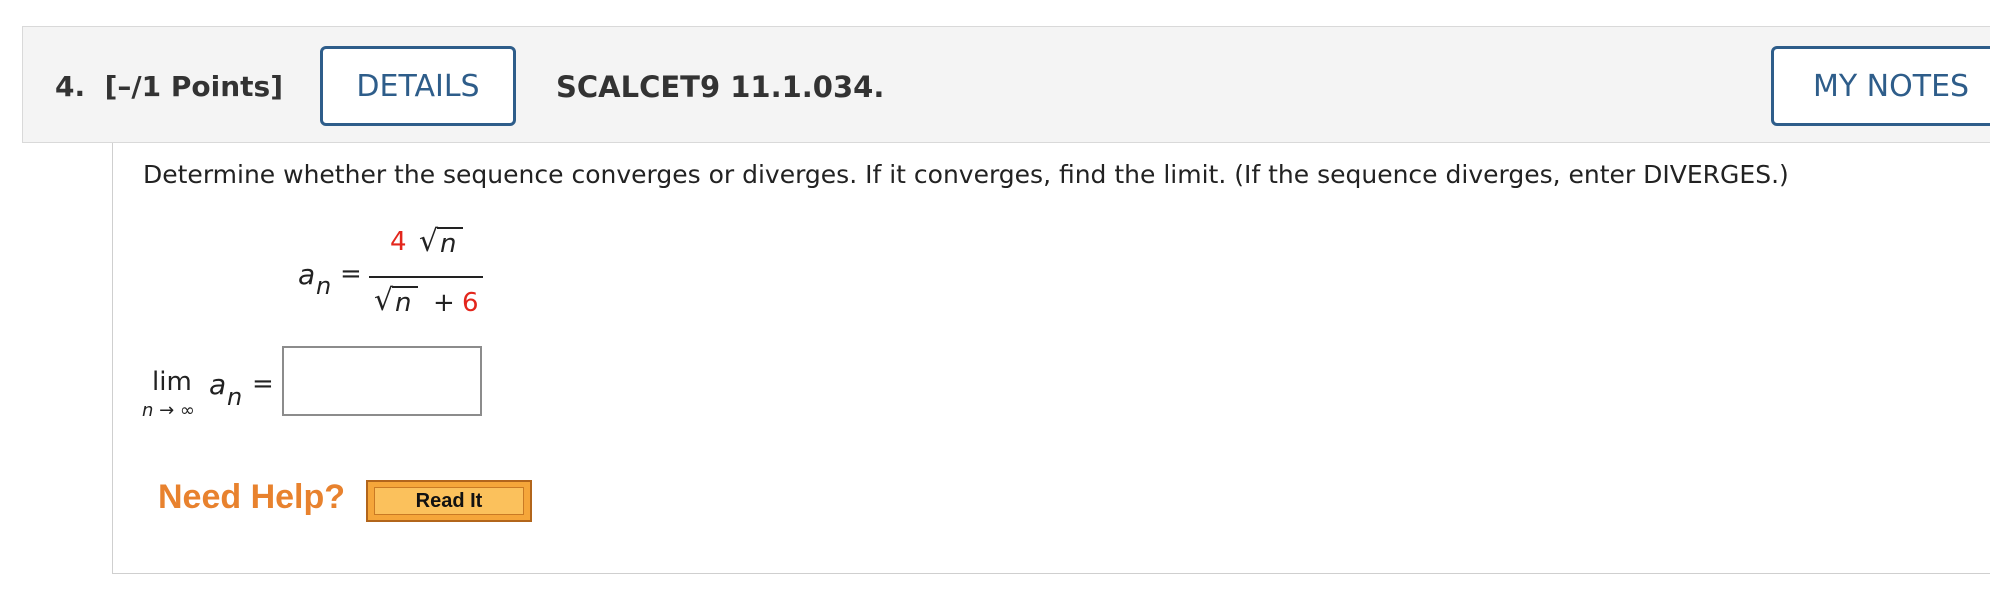 This screenshot has height=608, width=1990. I want to click on numerator-radical-sign: √, so click(429, 241).